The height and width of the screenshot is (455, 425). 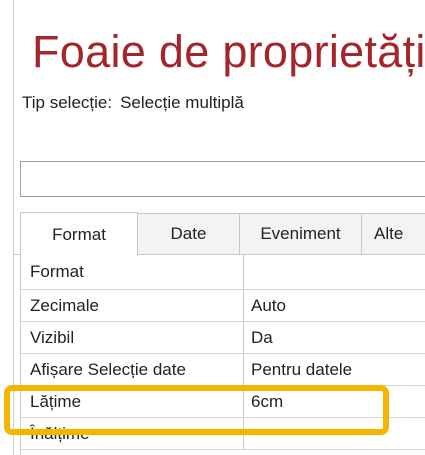 What do you see at coordinates (223, 338) in the screenshot?
I see `property-row-vizibil: Vizibil Da` at bounding box center [223, 338].